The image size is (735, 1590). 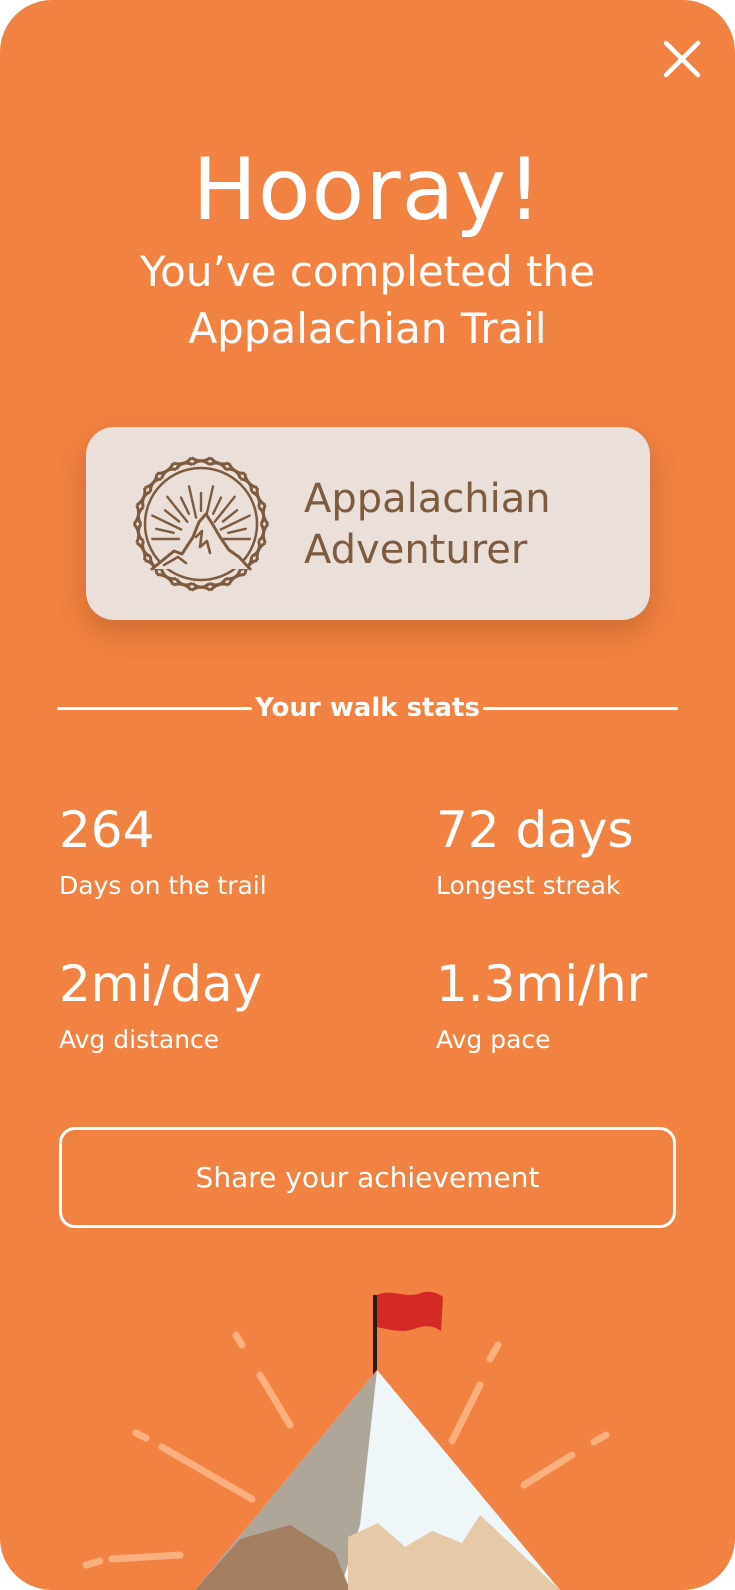 I want to click on completion-message-line-1: You’ve completed the, so click(x=367, y=271).